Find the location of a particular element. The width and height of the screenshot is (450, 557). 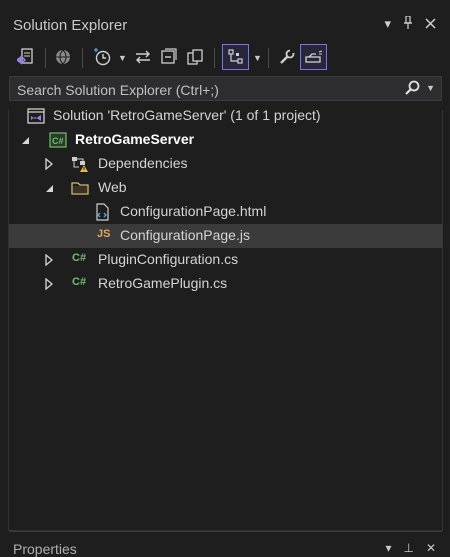

pending-changes-button is located at coordinates (102, 57).